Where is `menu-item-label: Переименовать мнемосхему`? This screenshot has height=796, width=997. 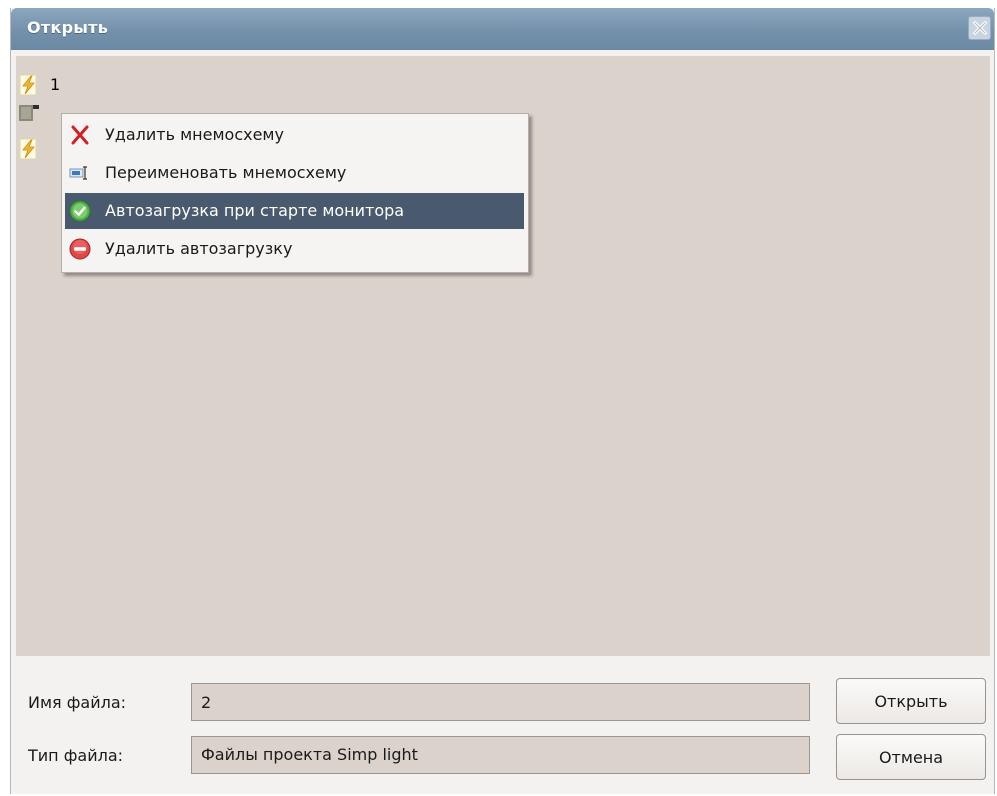
menu-item-label: Переименовать мнемосхему is located at coordinates (226, 172).